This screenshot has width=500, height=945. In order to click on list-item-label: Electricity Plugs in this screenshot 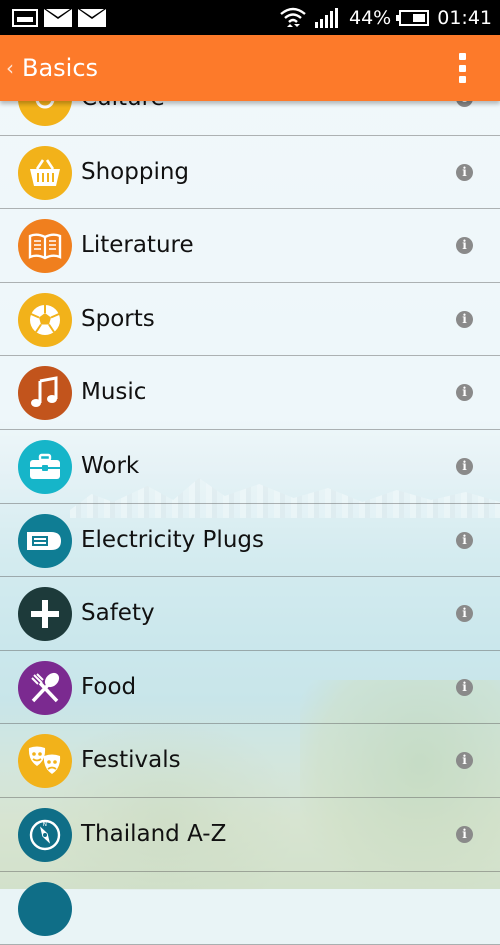, I will do `click(172, 539)`.